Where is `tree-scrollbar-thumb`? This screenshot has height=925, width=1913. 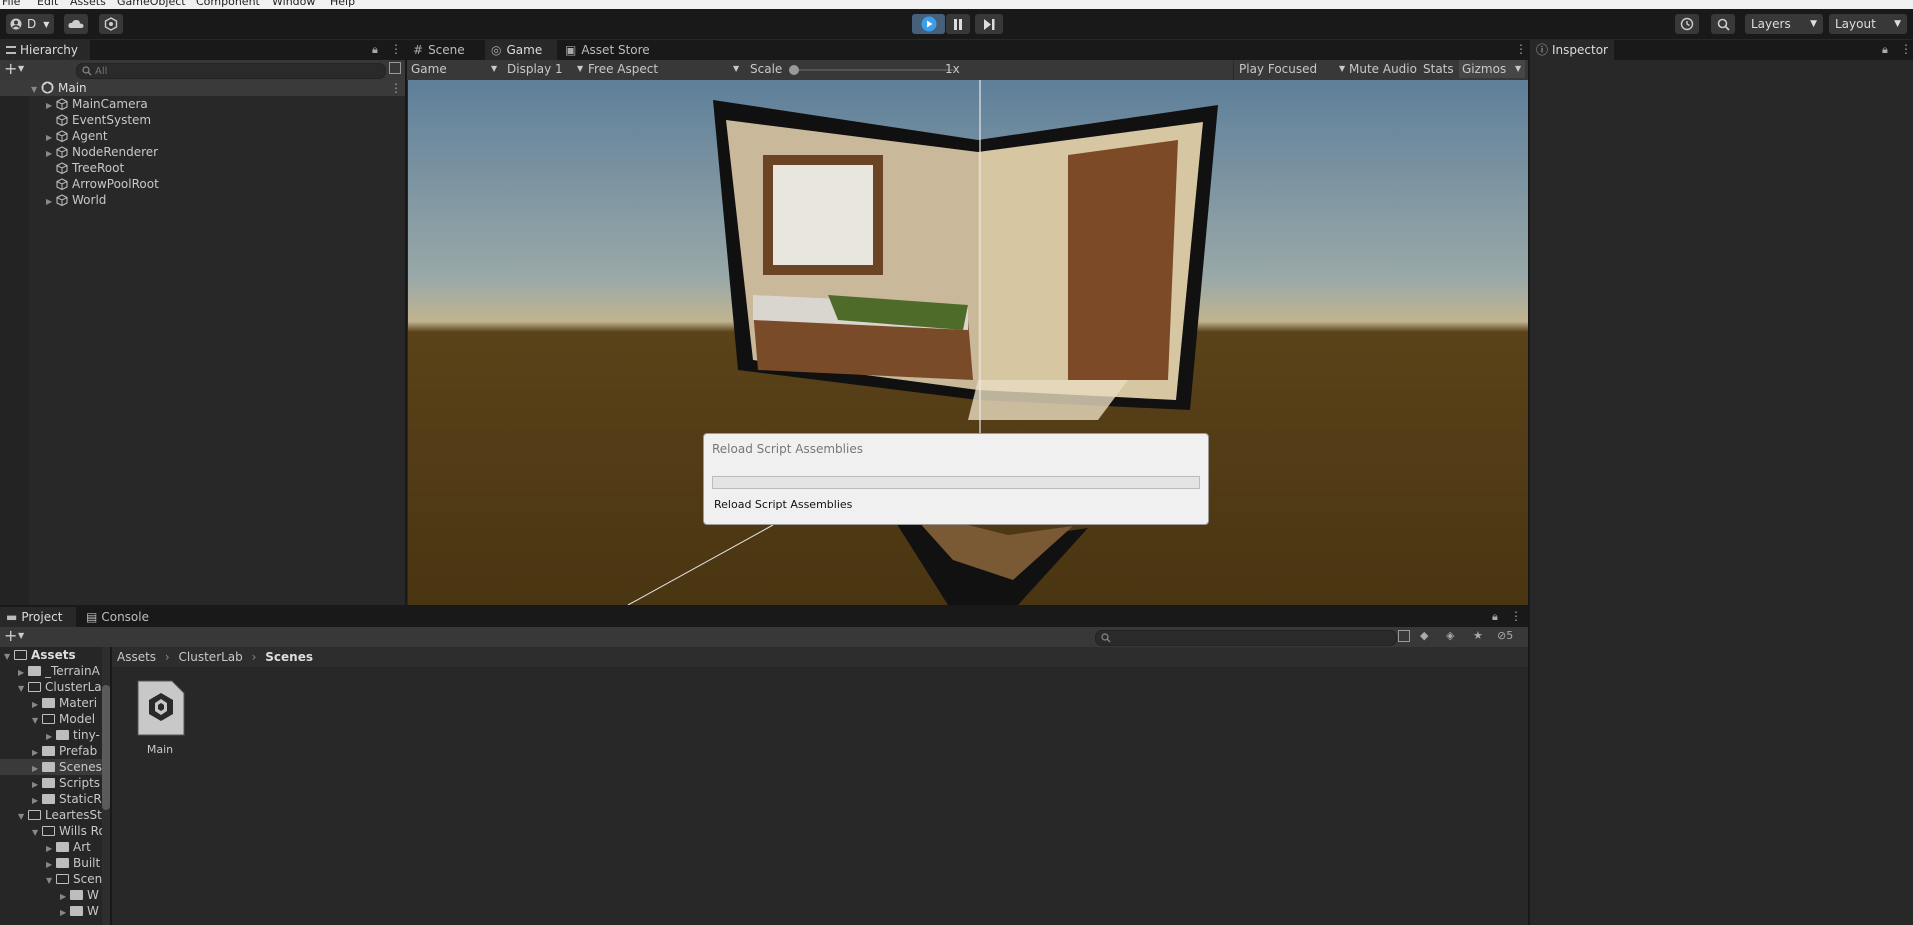 tree-scrollbar-thumb is located at coordinates (106, 747).